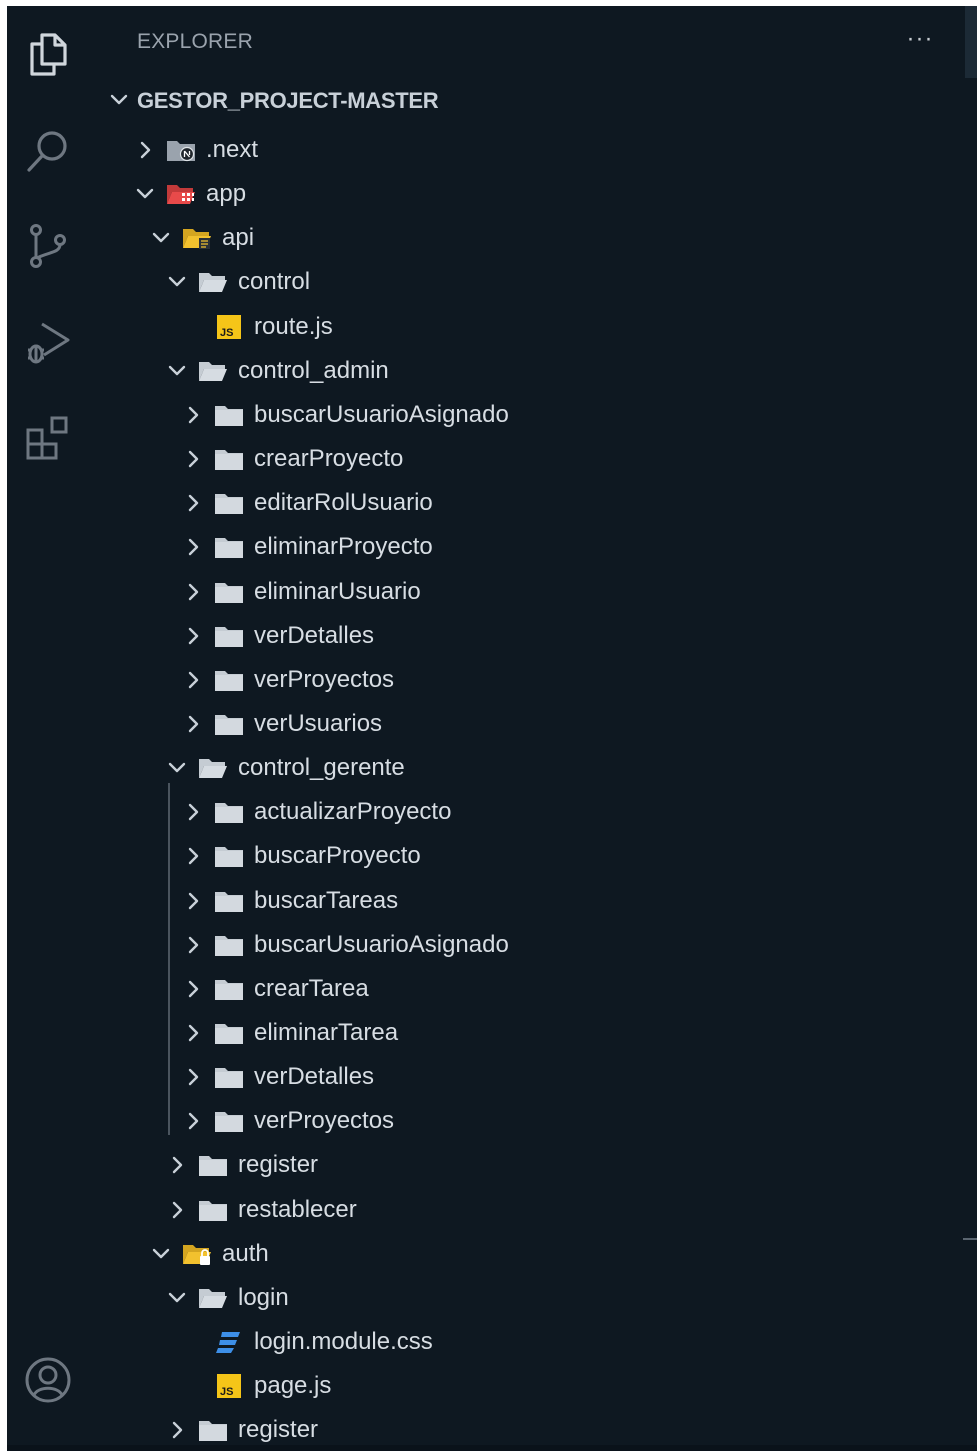 The height and width of the screenshot is (1451, 977). I want to click on tree-folder-row: buscarTareas, so click(534, 901).